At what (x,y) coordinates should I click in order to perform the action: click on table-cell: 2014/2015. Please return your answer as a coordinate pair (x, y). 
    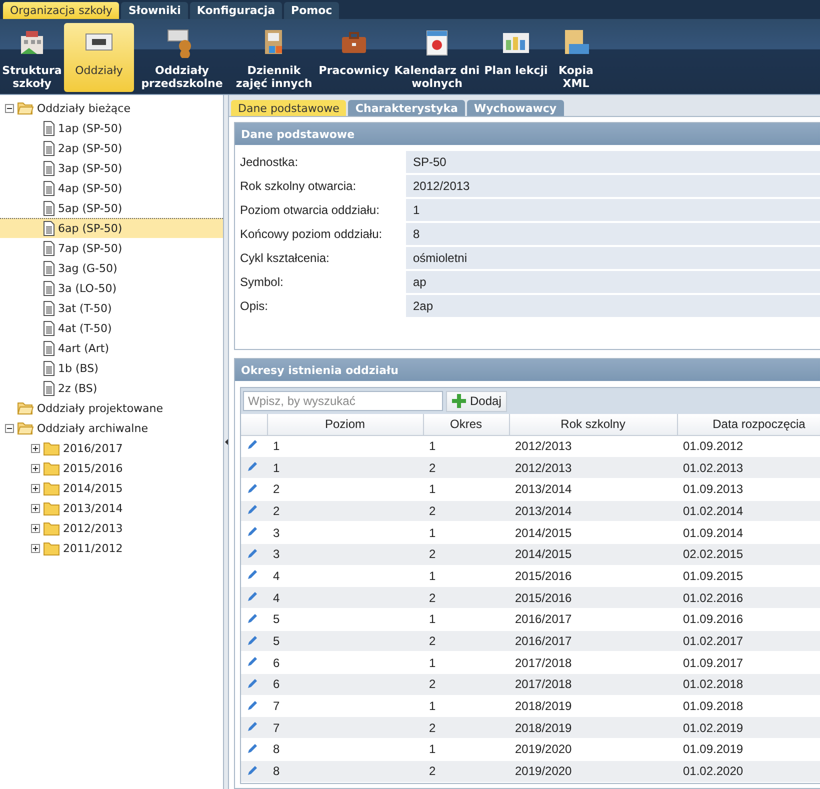
    Looking at the image, I should click on (593, 533).